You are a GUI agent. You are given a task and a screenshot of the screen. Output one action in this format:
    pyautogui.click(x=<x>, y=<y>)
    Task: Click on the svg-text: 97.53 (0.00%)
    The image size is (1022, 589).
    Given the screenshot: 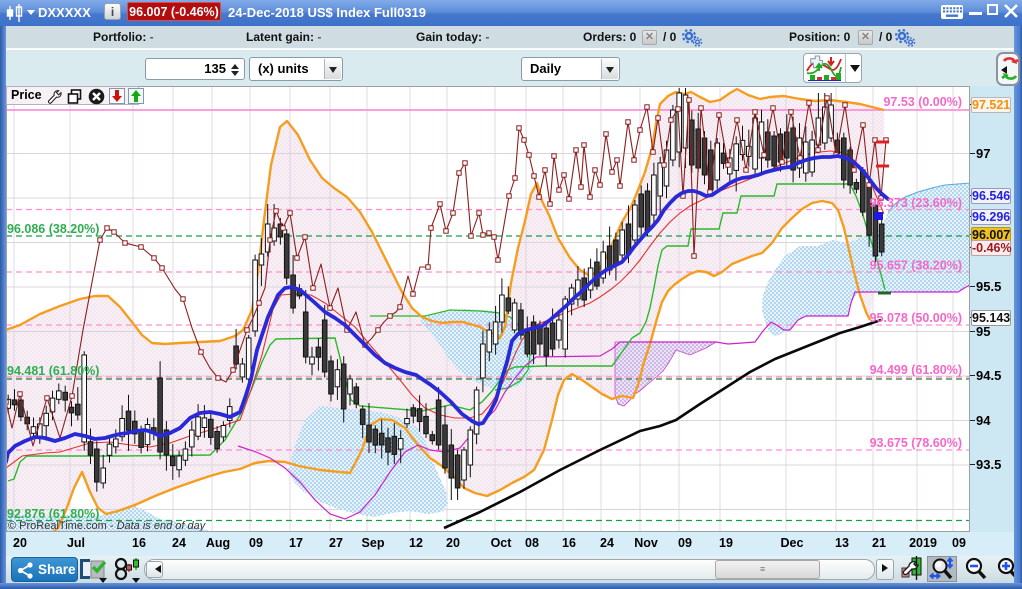 What is the action you would take?
    pyautogui.click(x=922, y=102)
    